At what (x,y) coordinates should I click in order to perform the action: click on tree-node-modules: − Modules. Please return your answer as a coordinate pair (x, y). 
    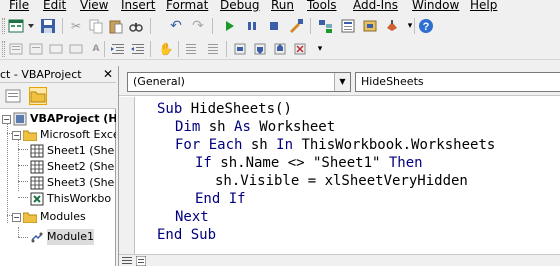
    Looking at the image, I should click on (49, 217).